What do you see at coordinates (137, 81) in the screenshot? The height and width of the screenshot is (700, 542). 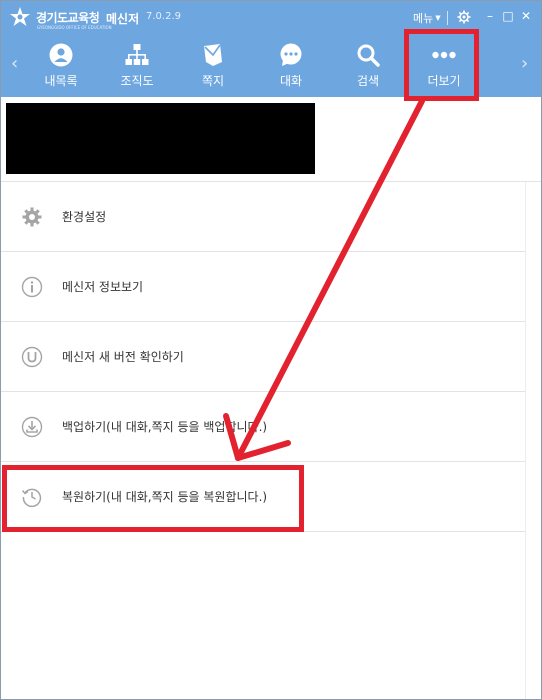 I see `nav-label: 조직도` at bounding box center [137, 81].